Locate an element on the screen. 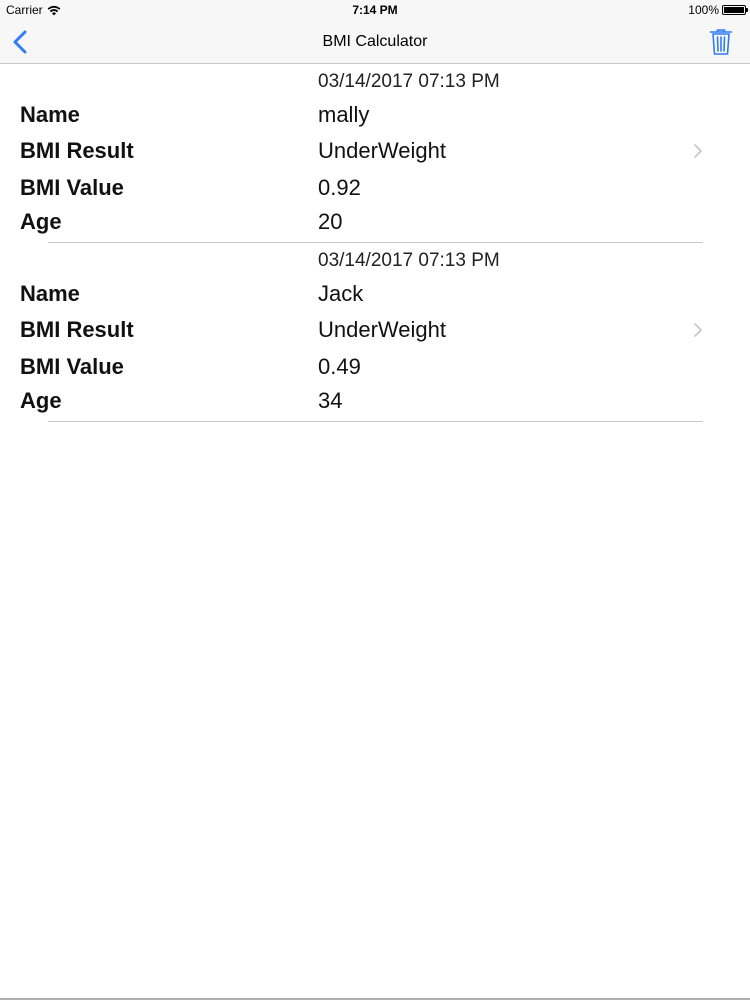 This screenshot has height=1000, width=750. name-row: Name Jack is located at coordinates (360, 296).